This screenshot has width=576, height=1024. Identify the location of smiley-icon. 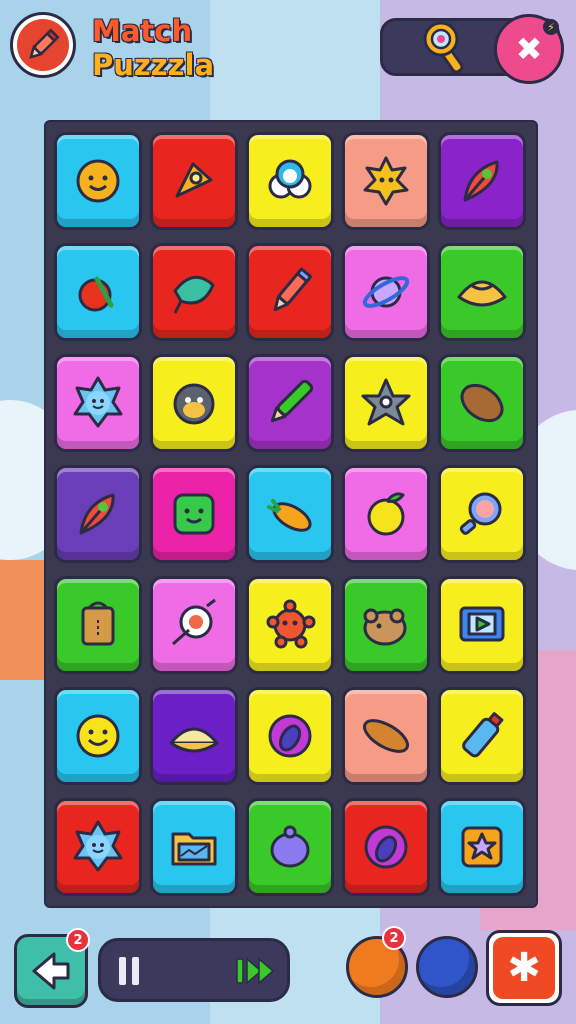
(98, 736).